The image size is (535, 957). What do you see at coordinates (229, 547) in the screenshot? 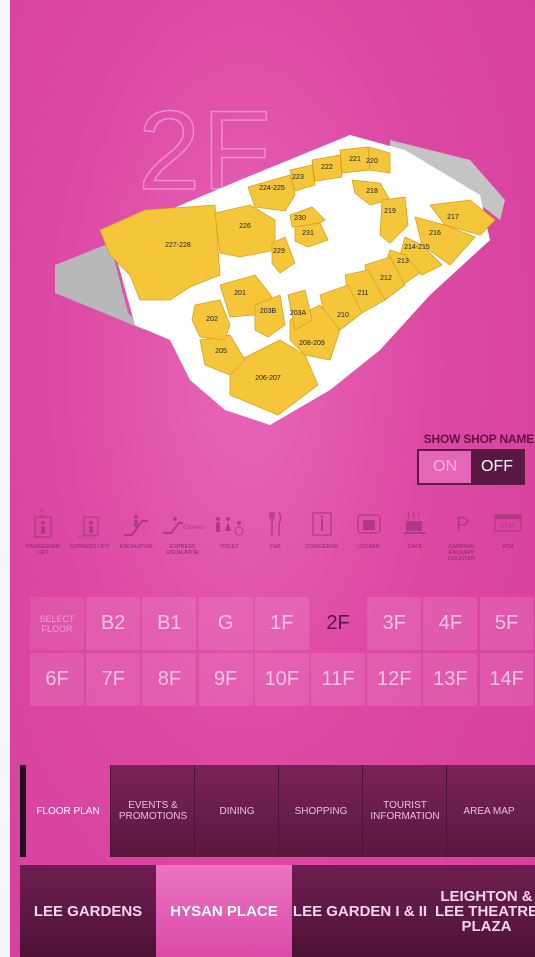
I see `legend-label: TOILET` at bounding box center [229, 547].